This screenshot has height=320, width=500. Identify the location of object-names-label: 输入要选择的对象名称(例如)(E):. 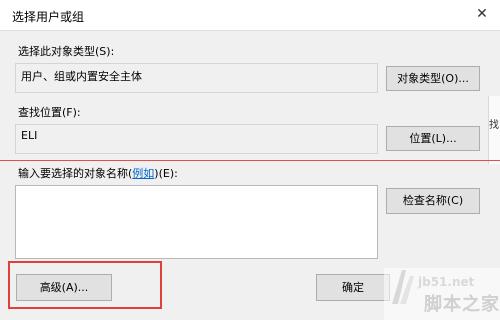
(98, 173).